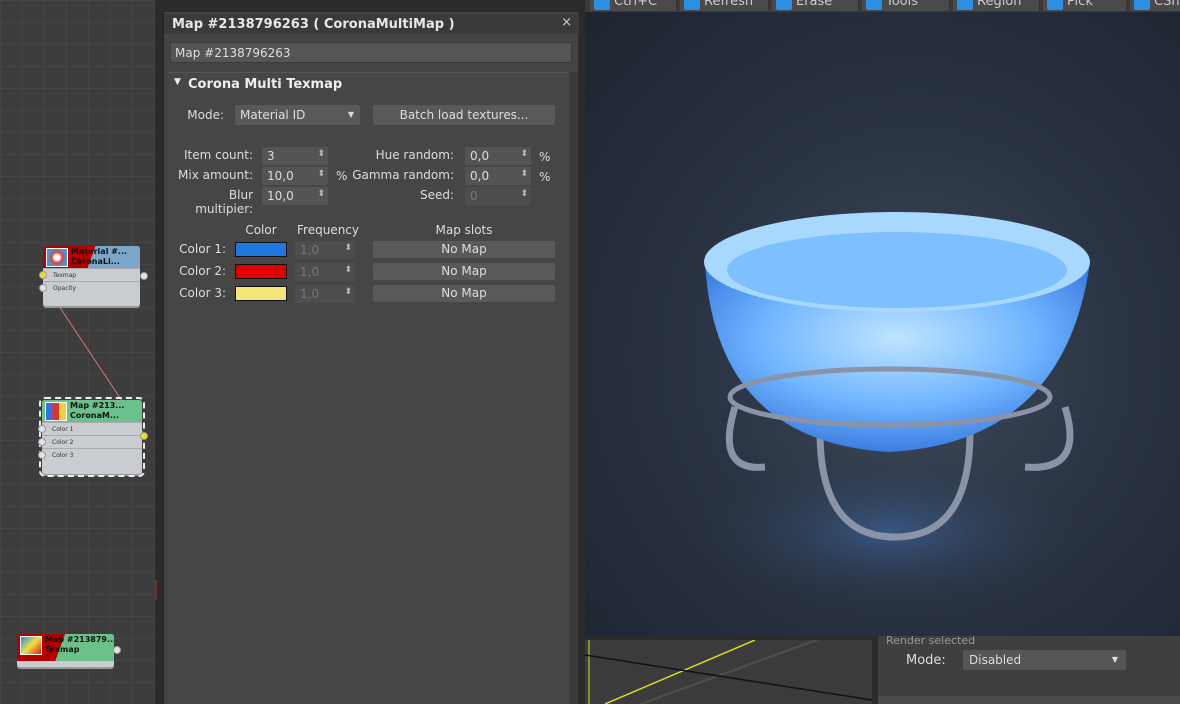  What do you see at coordinates (728, 672) in the screenshot?
I see `viewport-grid` at bounding box center [728, 672].